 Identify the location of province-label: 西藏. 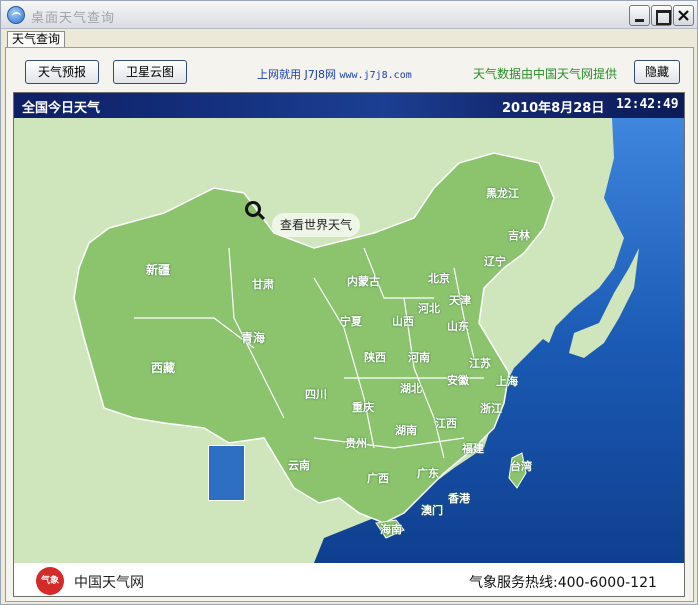
(163, 367).